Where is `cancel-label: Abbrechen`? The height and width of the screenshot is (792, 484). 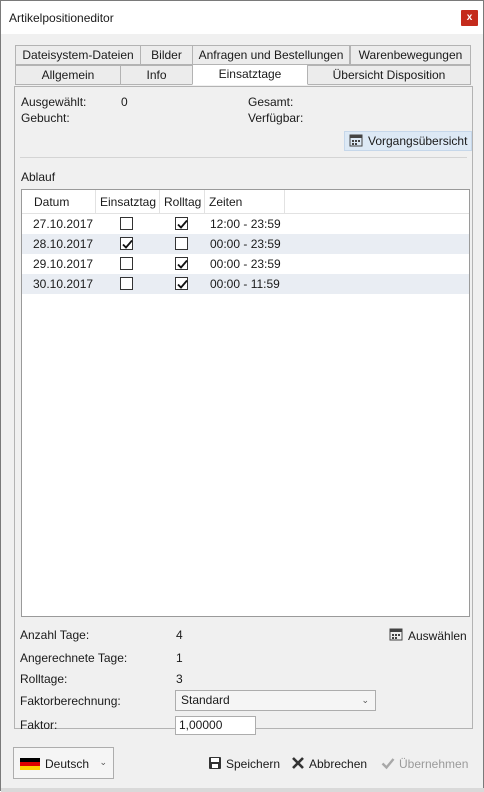
cancel-label: Abbrechen is located at coordinates (338, 764).